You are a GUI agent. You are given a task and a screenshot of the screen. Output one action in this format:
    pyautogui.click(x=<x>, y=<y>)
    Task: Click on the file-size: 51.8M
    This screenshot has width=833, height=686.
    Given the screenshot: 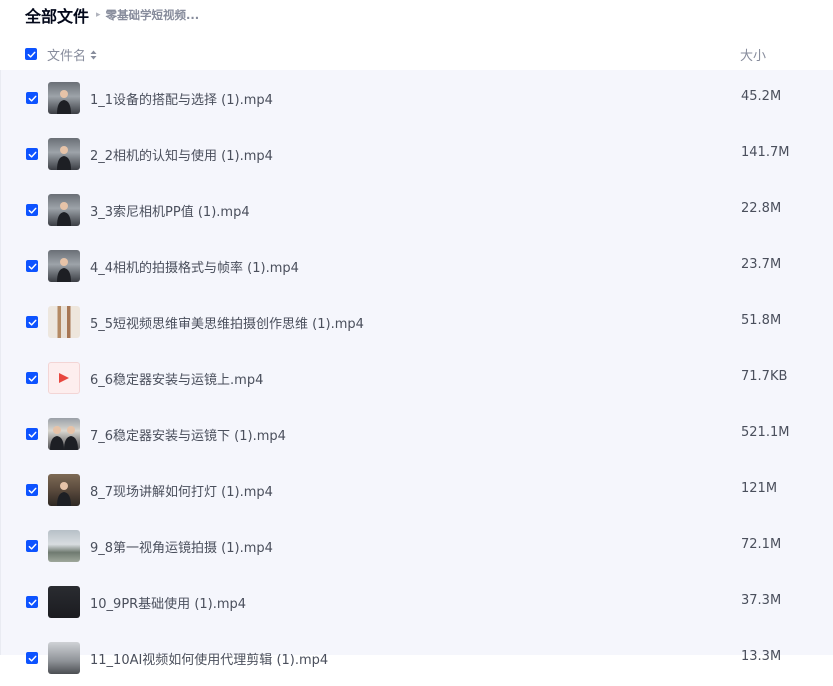 What is the action you would take?
    pyautogui.click(x=761, y=320)
    